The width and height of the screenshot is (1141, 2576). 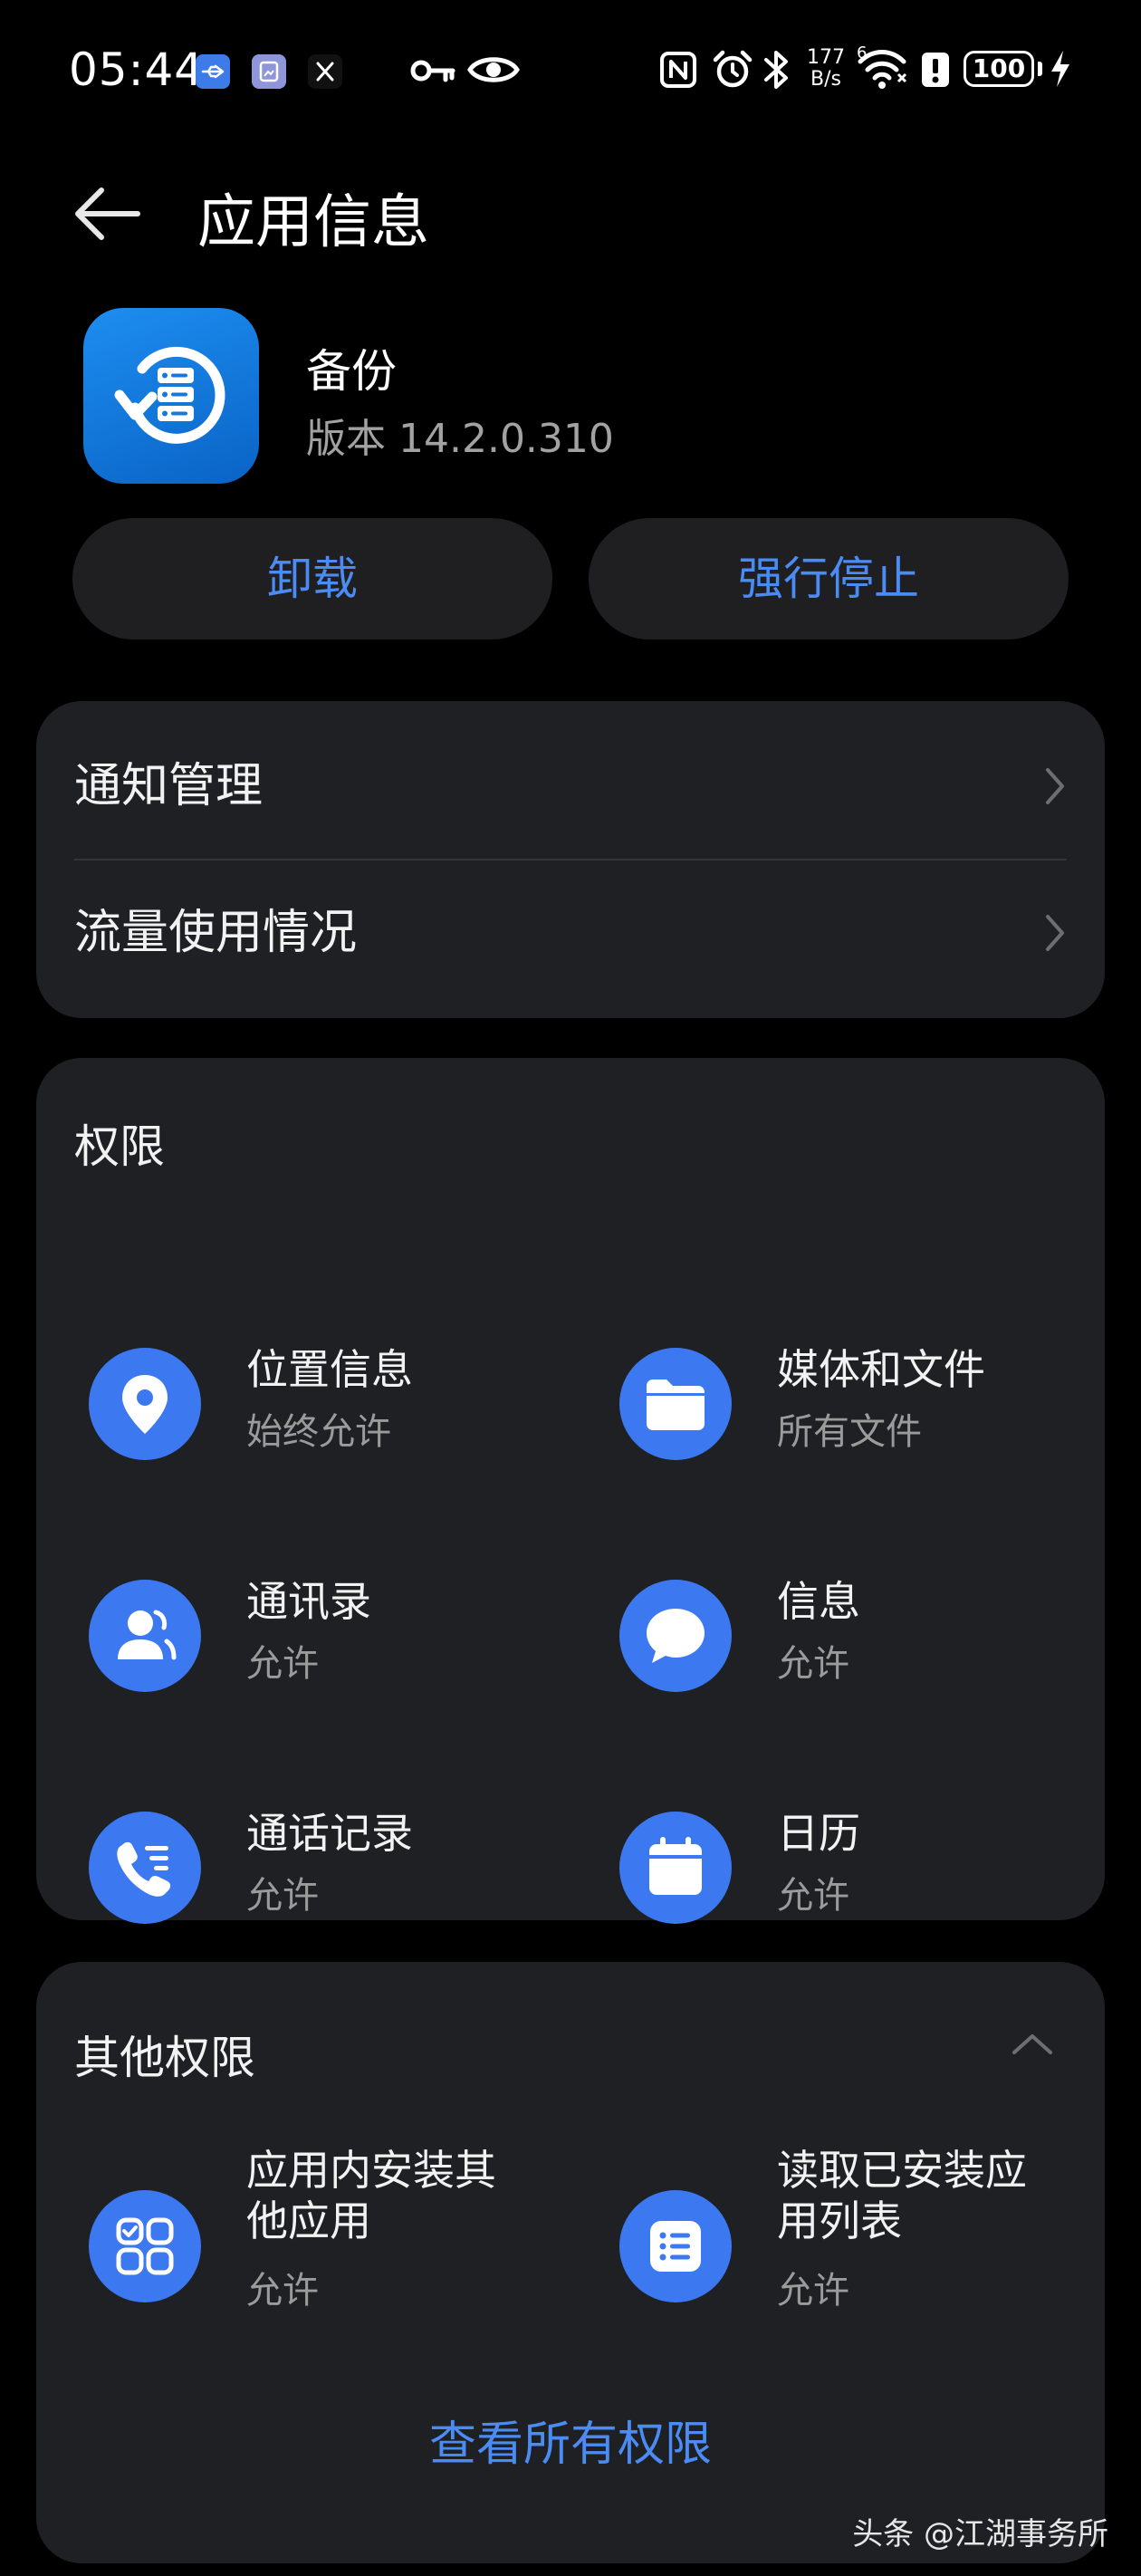 I want to click on permission-name: 媒体和文件, so click(x=881, y=1369).